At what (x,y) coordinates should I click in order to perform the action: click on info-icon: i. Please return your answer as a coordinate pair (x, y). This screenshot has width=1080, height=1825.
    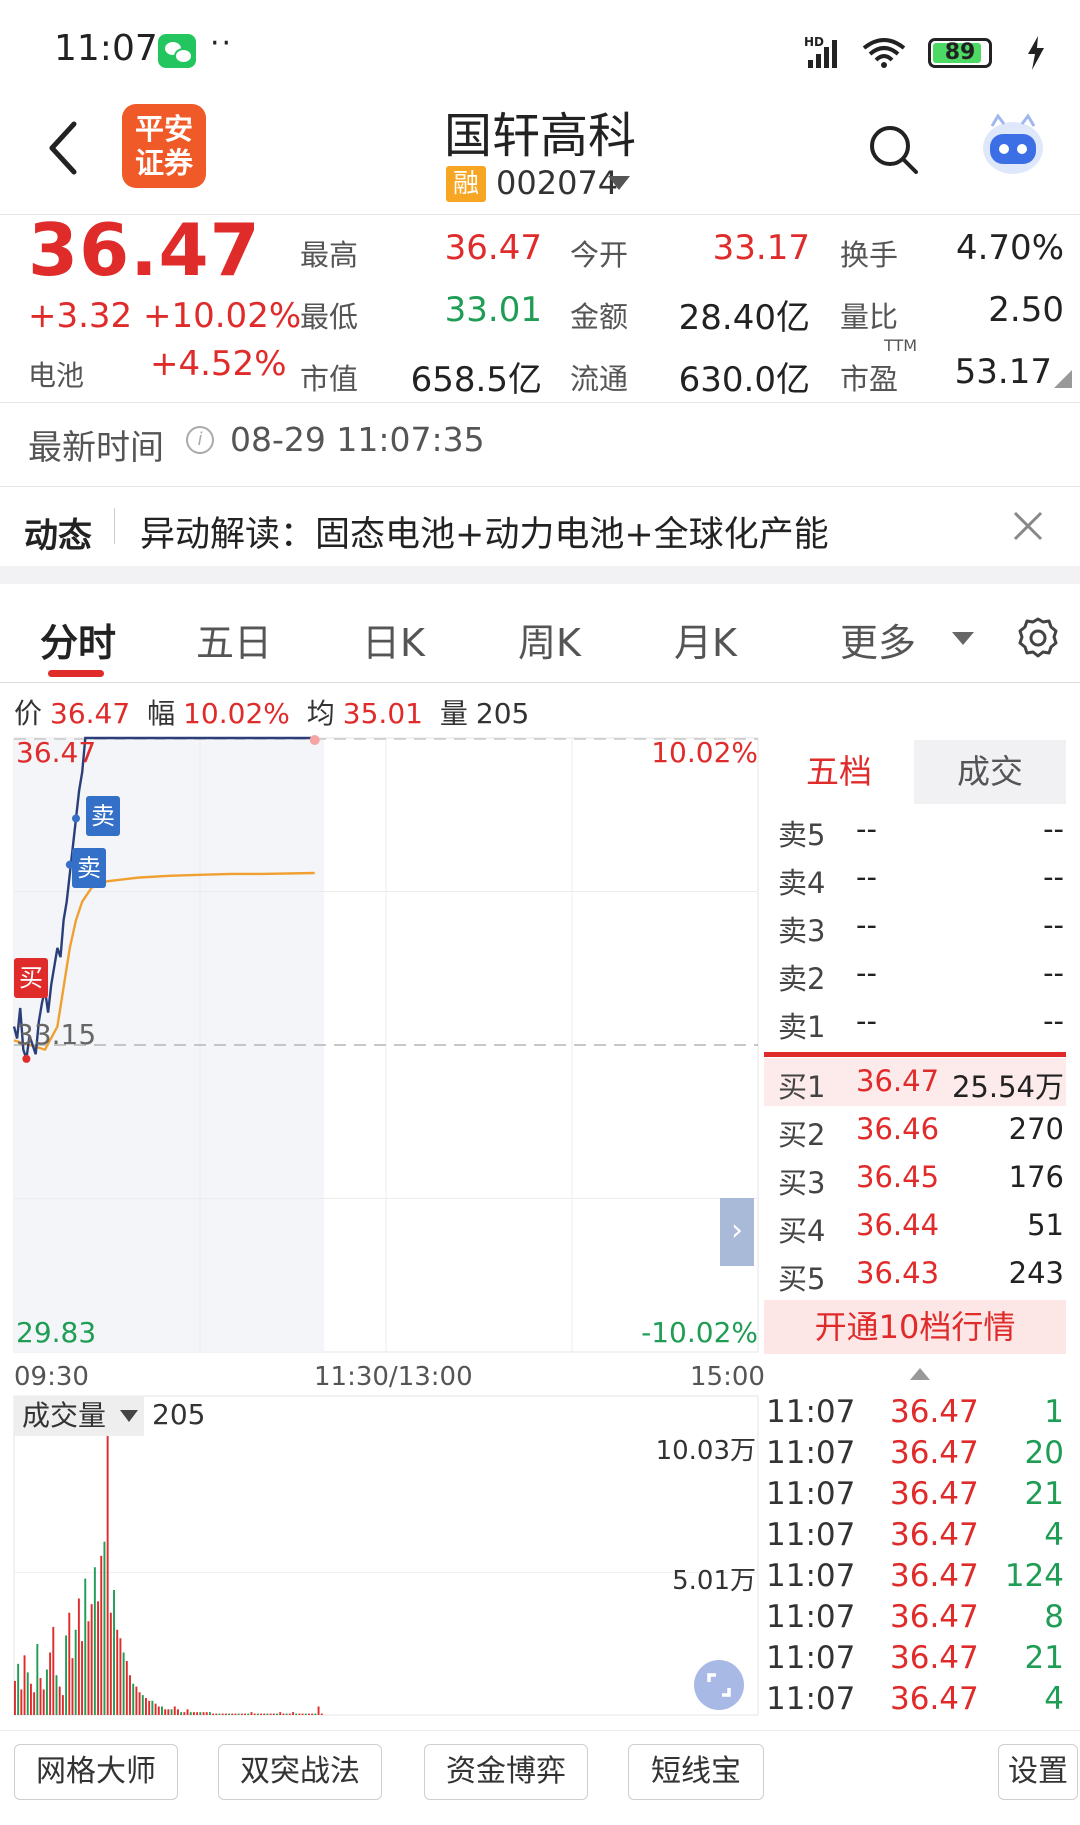
    Looking at the image, I should click on (200, 440).